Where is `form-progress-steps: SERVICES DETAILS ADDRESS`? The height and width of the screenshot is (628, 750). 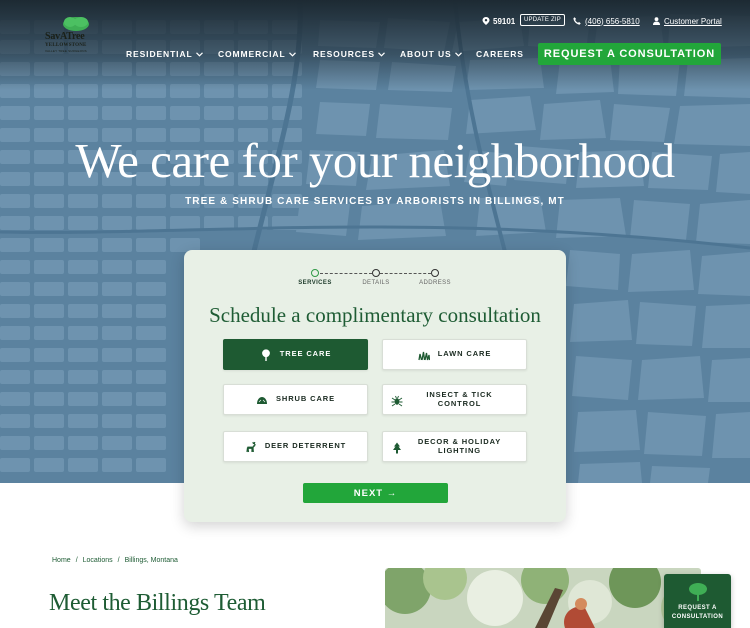 form-progress-steps: SERVICES DETAILS ADDRESS is located at coordinates (375, 280).